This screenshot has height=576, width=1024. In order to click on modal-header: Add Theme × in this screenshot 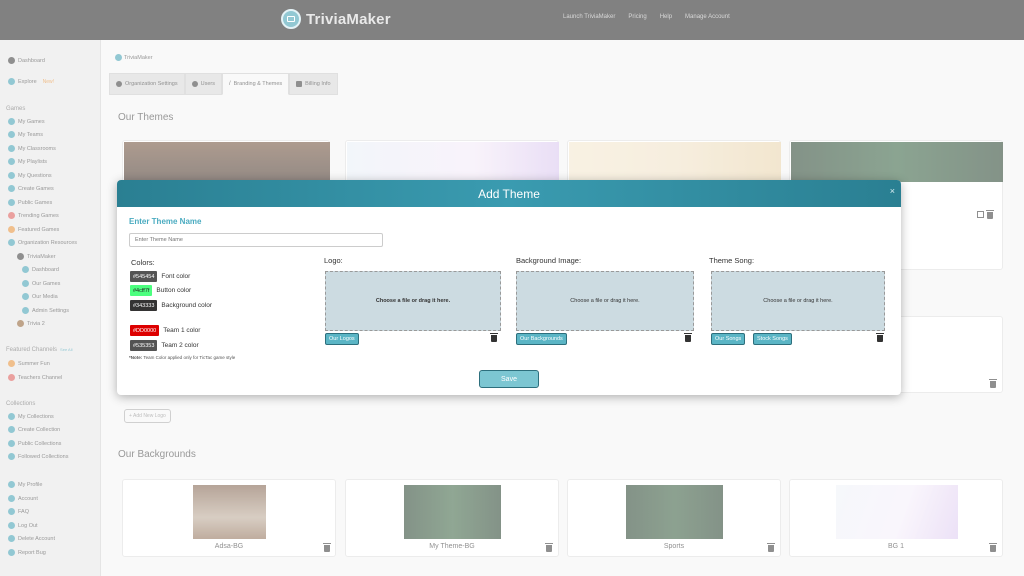, I will do `click(509, 193)`.